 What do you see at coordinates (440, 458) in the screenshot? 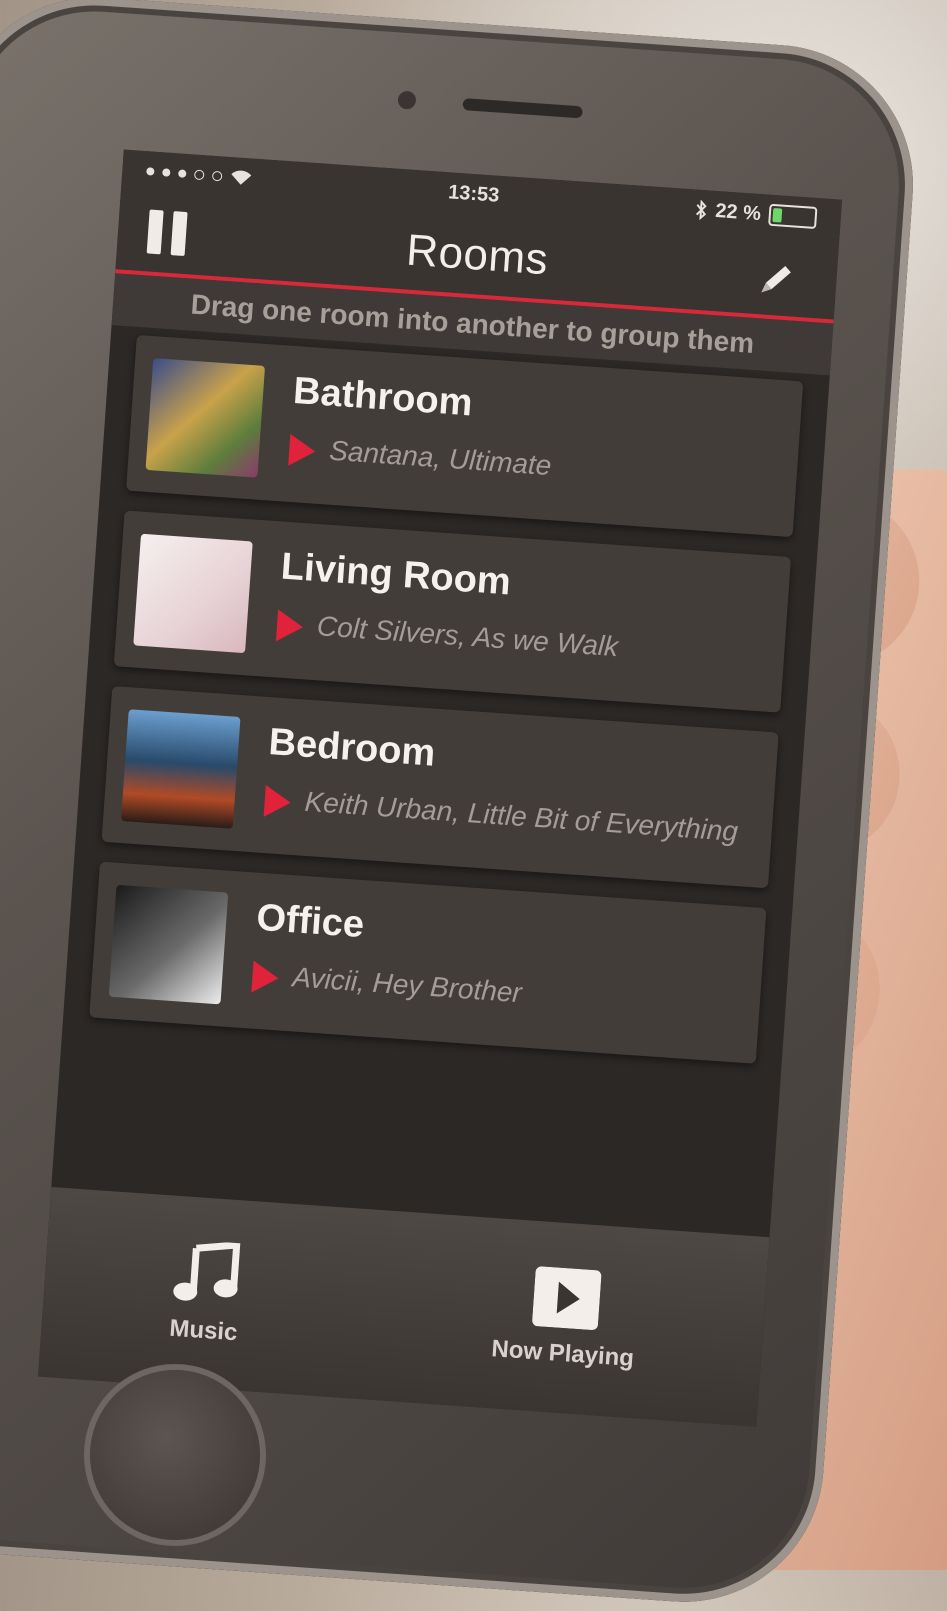
I see `room-track: Santana, Ultimate` at bounding box center [440, 458].